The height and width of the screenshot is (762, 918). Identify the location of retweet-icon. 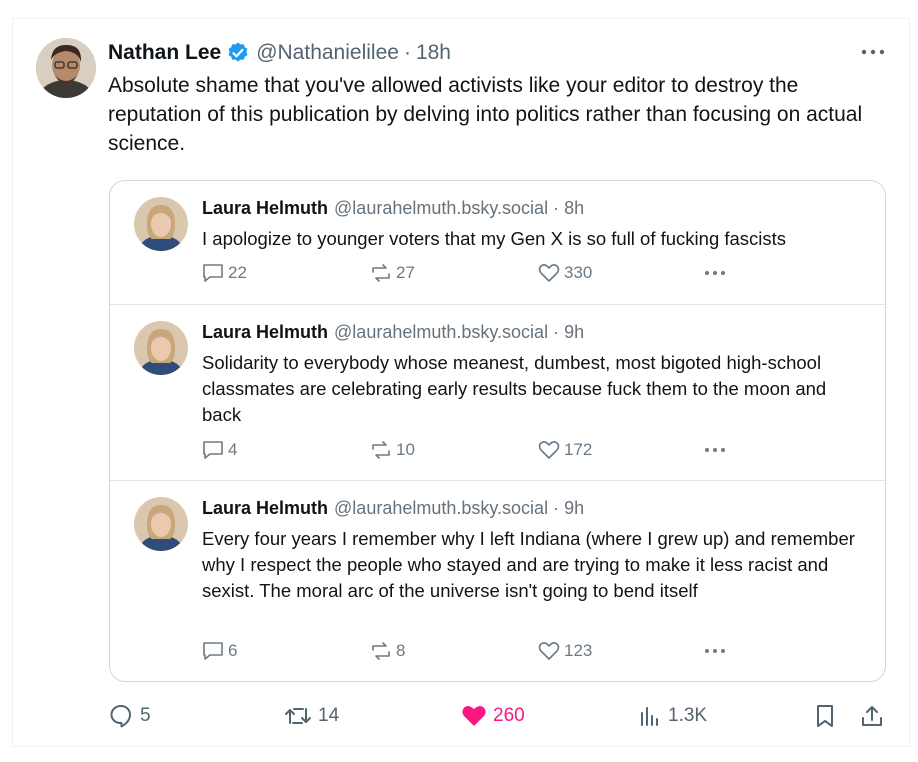
(298, 716).